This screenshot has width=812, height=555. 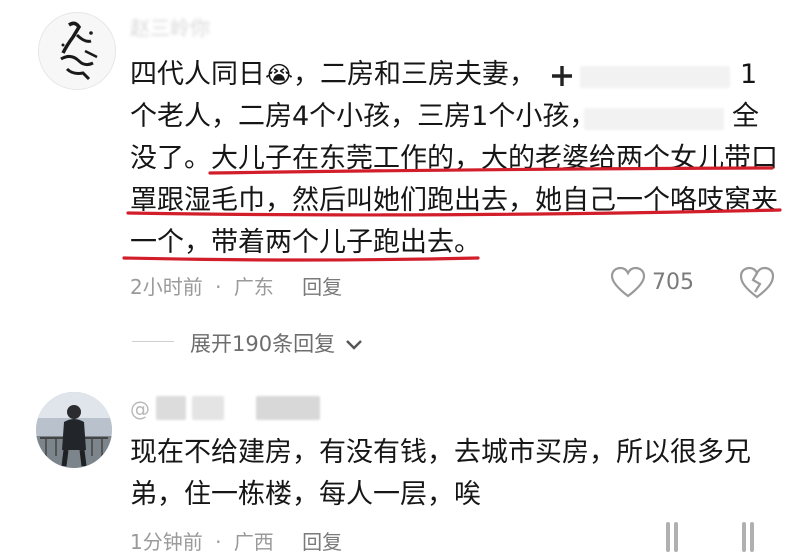 I want to click on comment2-location: 广西, so click(x=253, y=542).